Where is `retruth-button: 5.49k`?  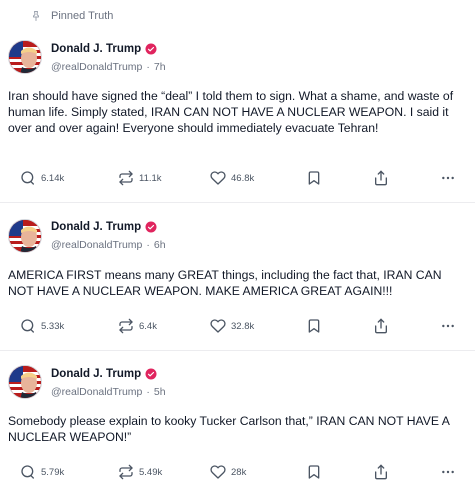 retruth-button: 5.49k is located at coordinates (140, 472).